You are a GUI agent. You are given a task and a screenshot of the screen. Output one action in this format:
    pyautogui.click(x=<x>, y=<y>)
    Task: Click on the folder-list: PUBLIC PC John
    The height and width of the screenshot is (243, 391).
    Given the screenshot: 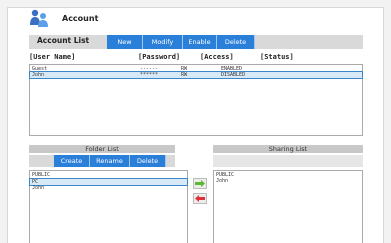 What is the action you would take?
    pyautogui.click(x=108, y=206)
    